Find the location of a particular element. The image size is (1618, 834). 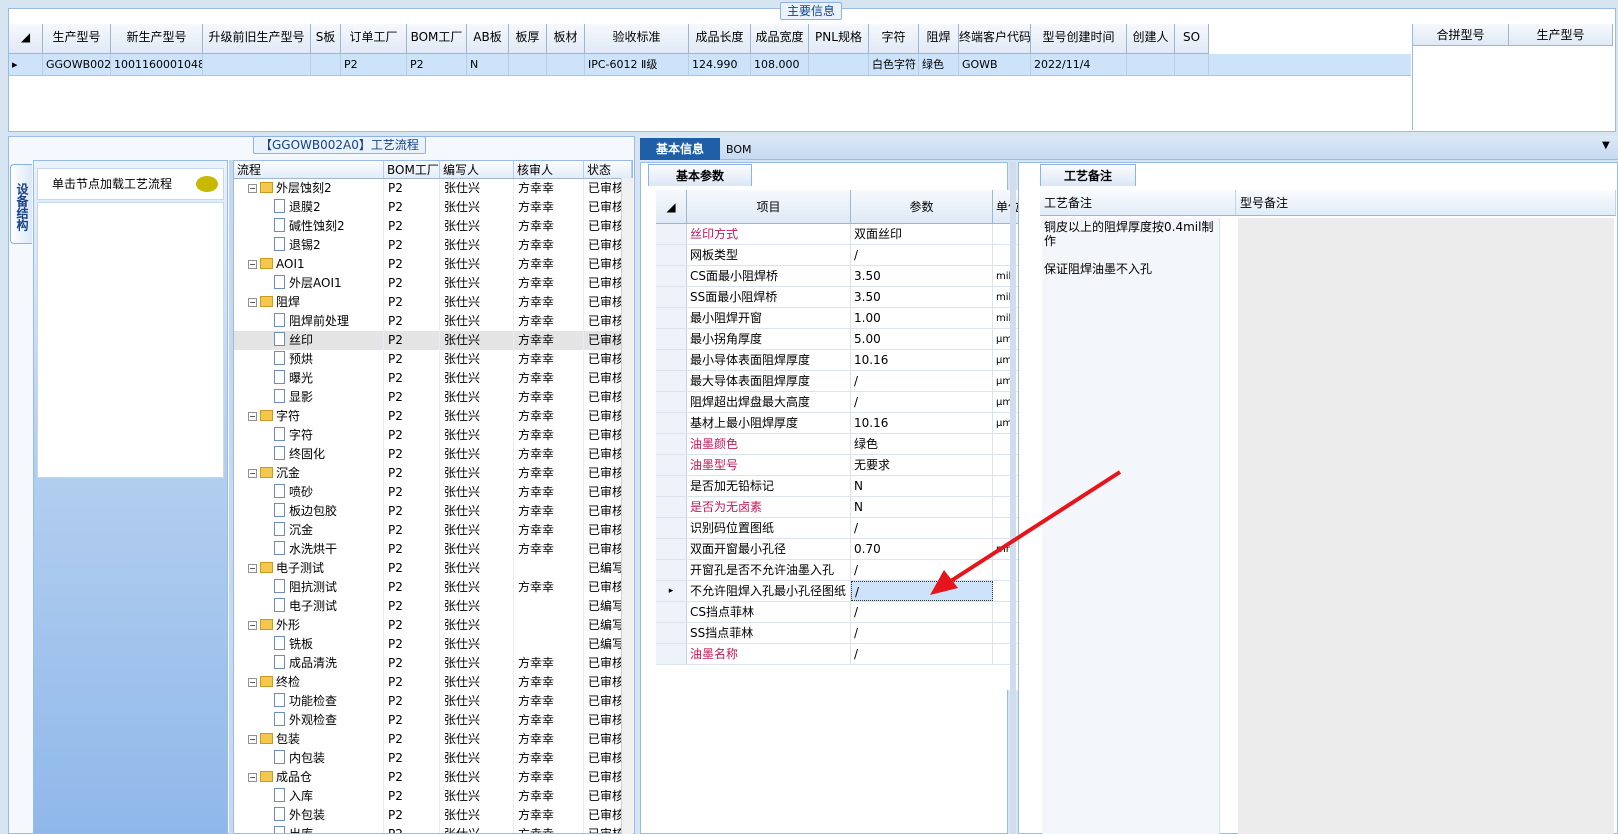

main-info-cell: 绿色 is located at coordinates (939, 64).